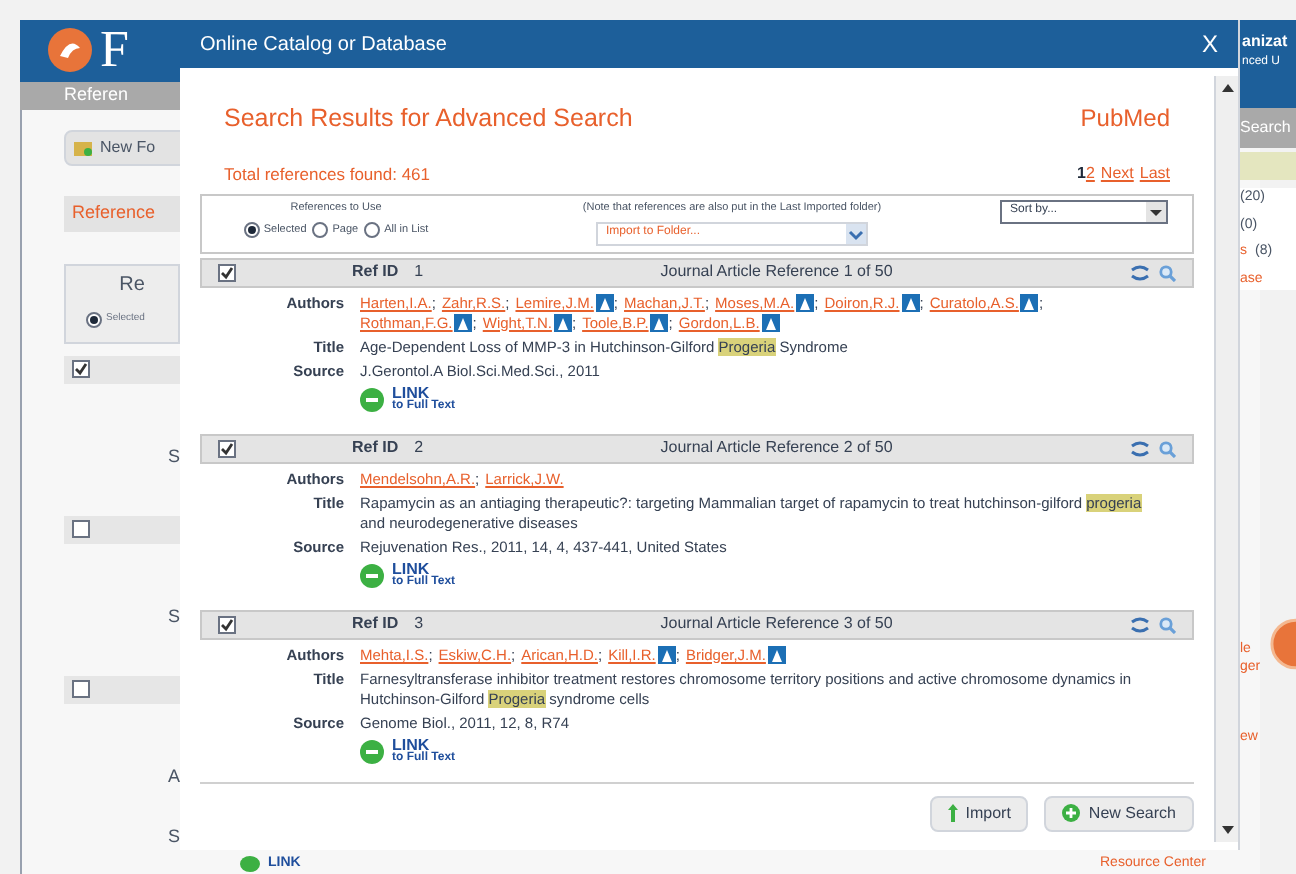  Describe the element at coordinates (1226, 459) in the screenshot. I see `scrollbar` at that location.